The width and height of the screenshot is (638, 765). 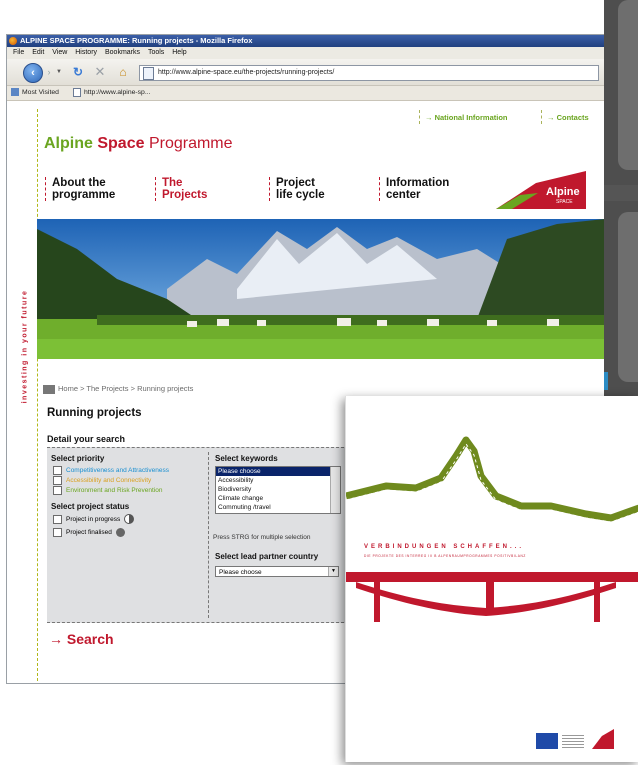 I want to click on status-heading: Select project status, so click(x=90, y=506).